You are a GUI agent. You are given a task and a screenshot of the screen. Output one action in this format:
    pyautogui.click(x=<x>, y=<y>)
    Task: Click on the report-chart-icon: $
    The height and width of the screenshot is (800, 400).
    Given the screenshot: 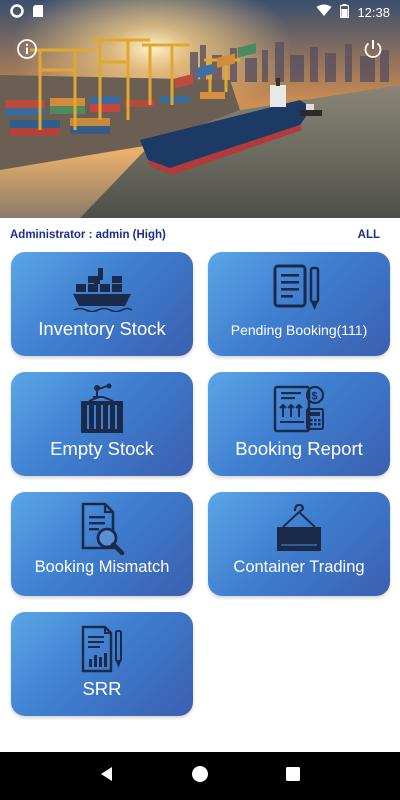 What is the action you would take?
    pyautogui.click(x=299, y=409)
    